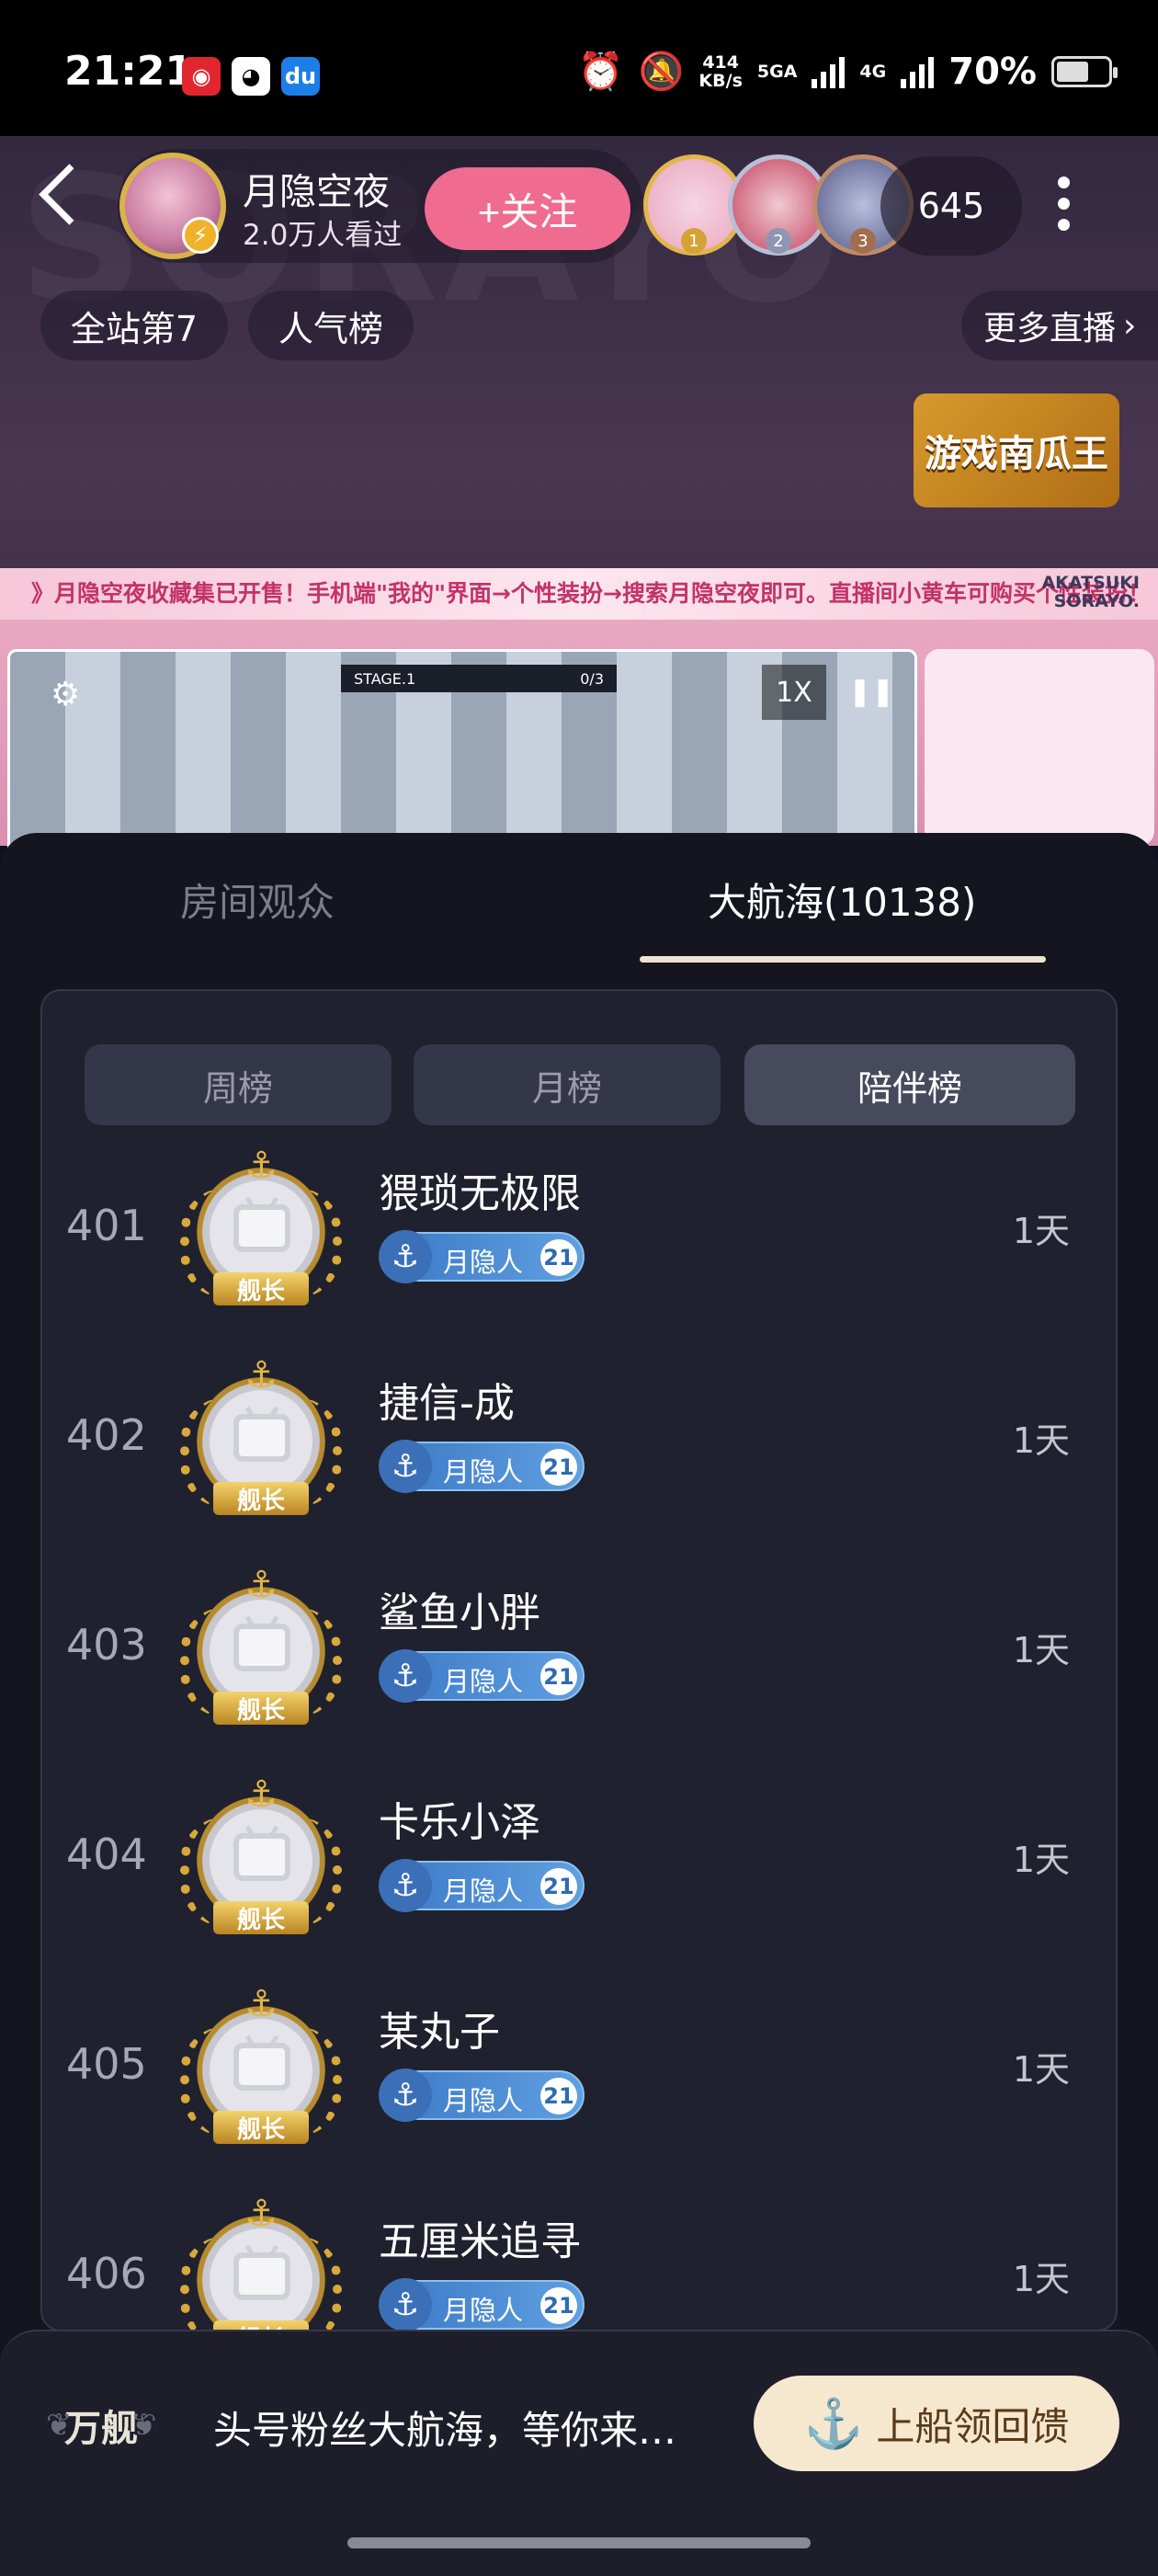 The image size is (1158, 2576). What do you see at coordinates (1090, 592) in the screenshot?
I see `banner-logo: AKATSUKI SORAYO.` at bounding box center [1090, 592].